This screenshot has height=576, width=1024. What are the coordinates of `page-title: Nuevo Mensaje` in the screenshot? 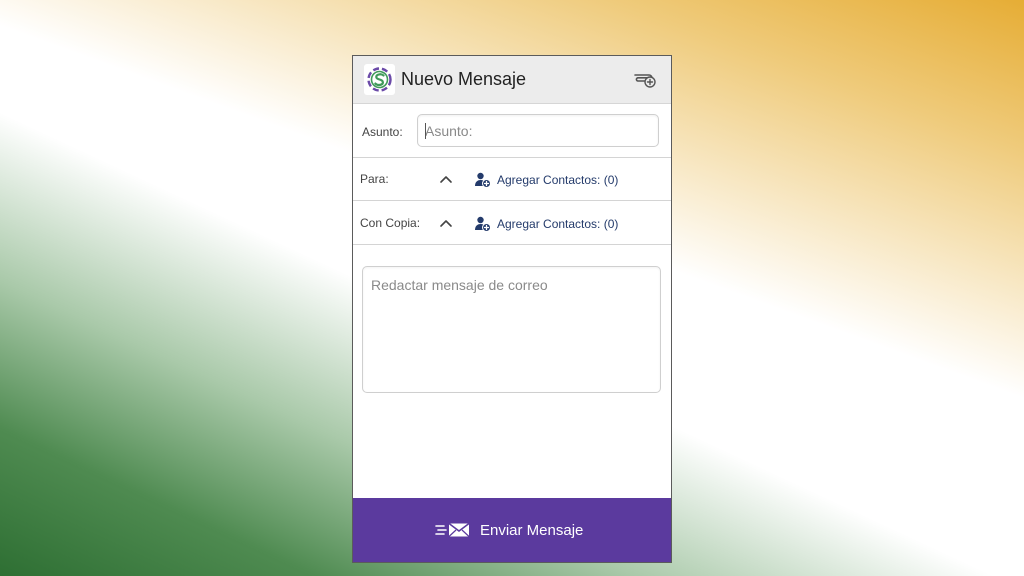 It's located at (464, 79).